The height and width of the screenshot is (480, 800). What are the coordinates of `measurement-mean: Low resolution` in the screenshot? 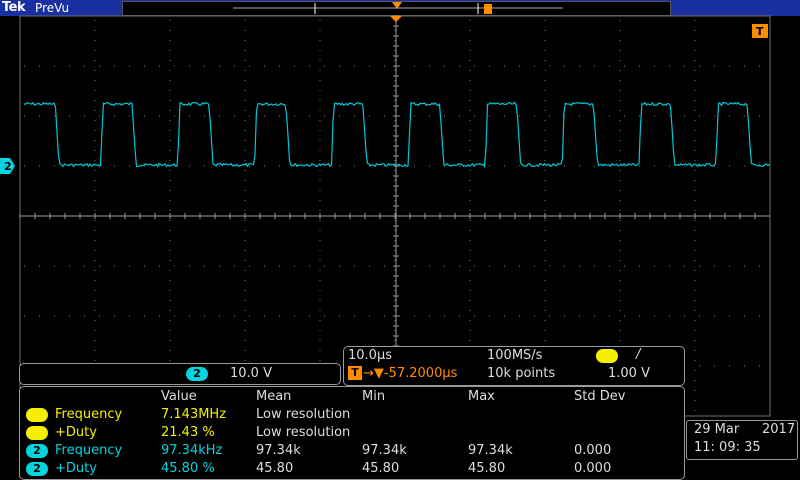 It's located at (303, 432).